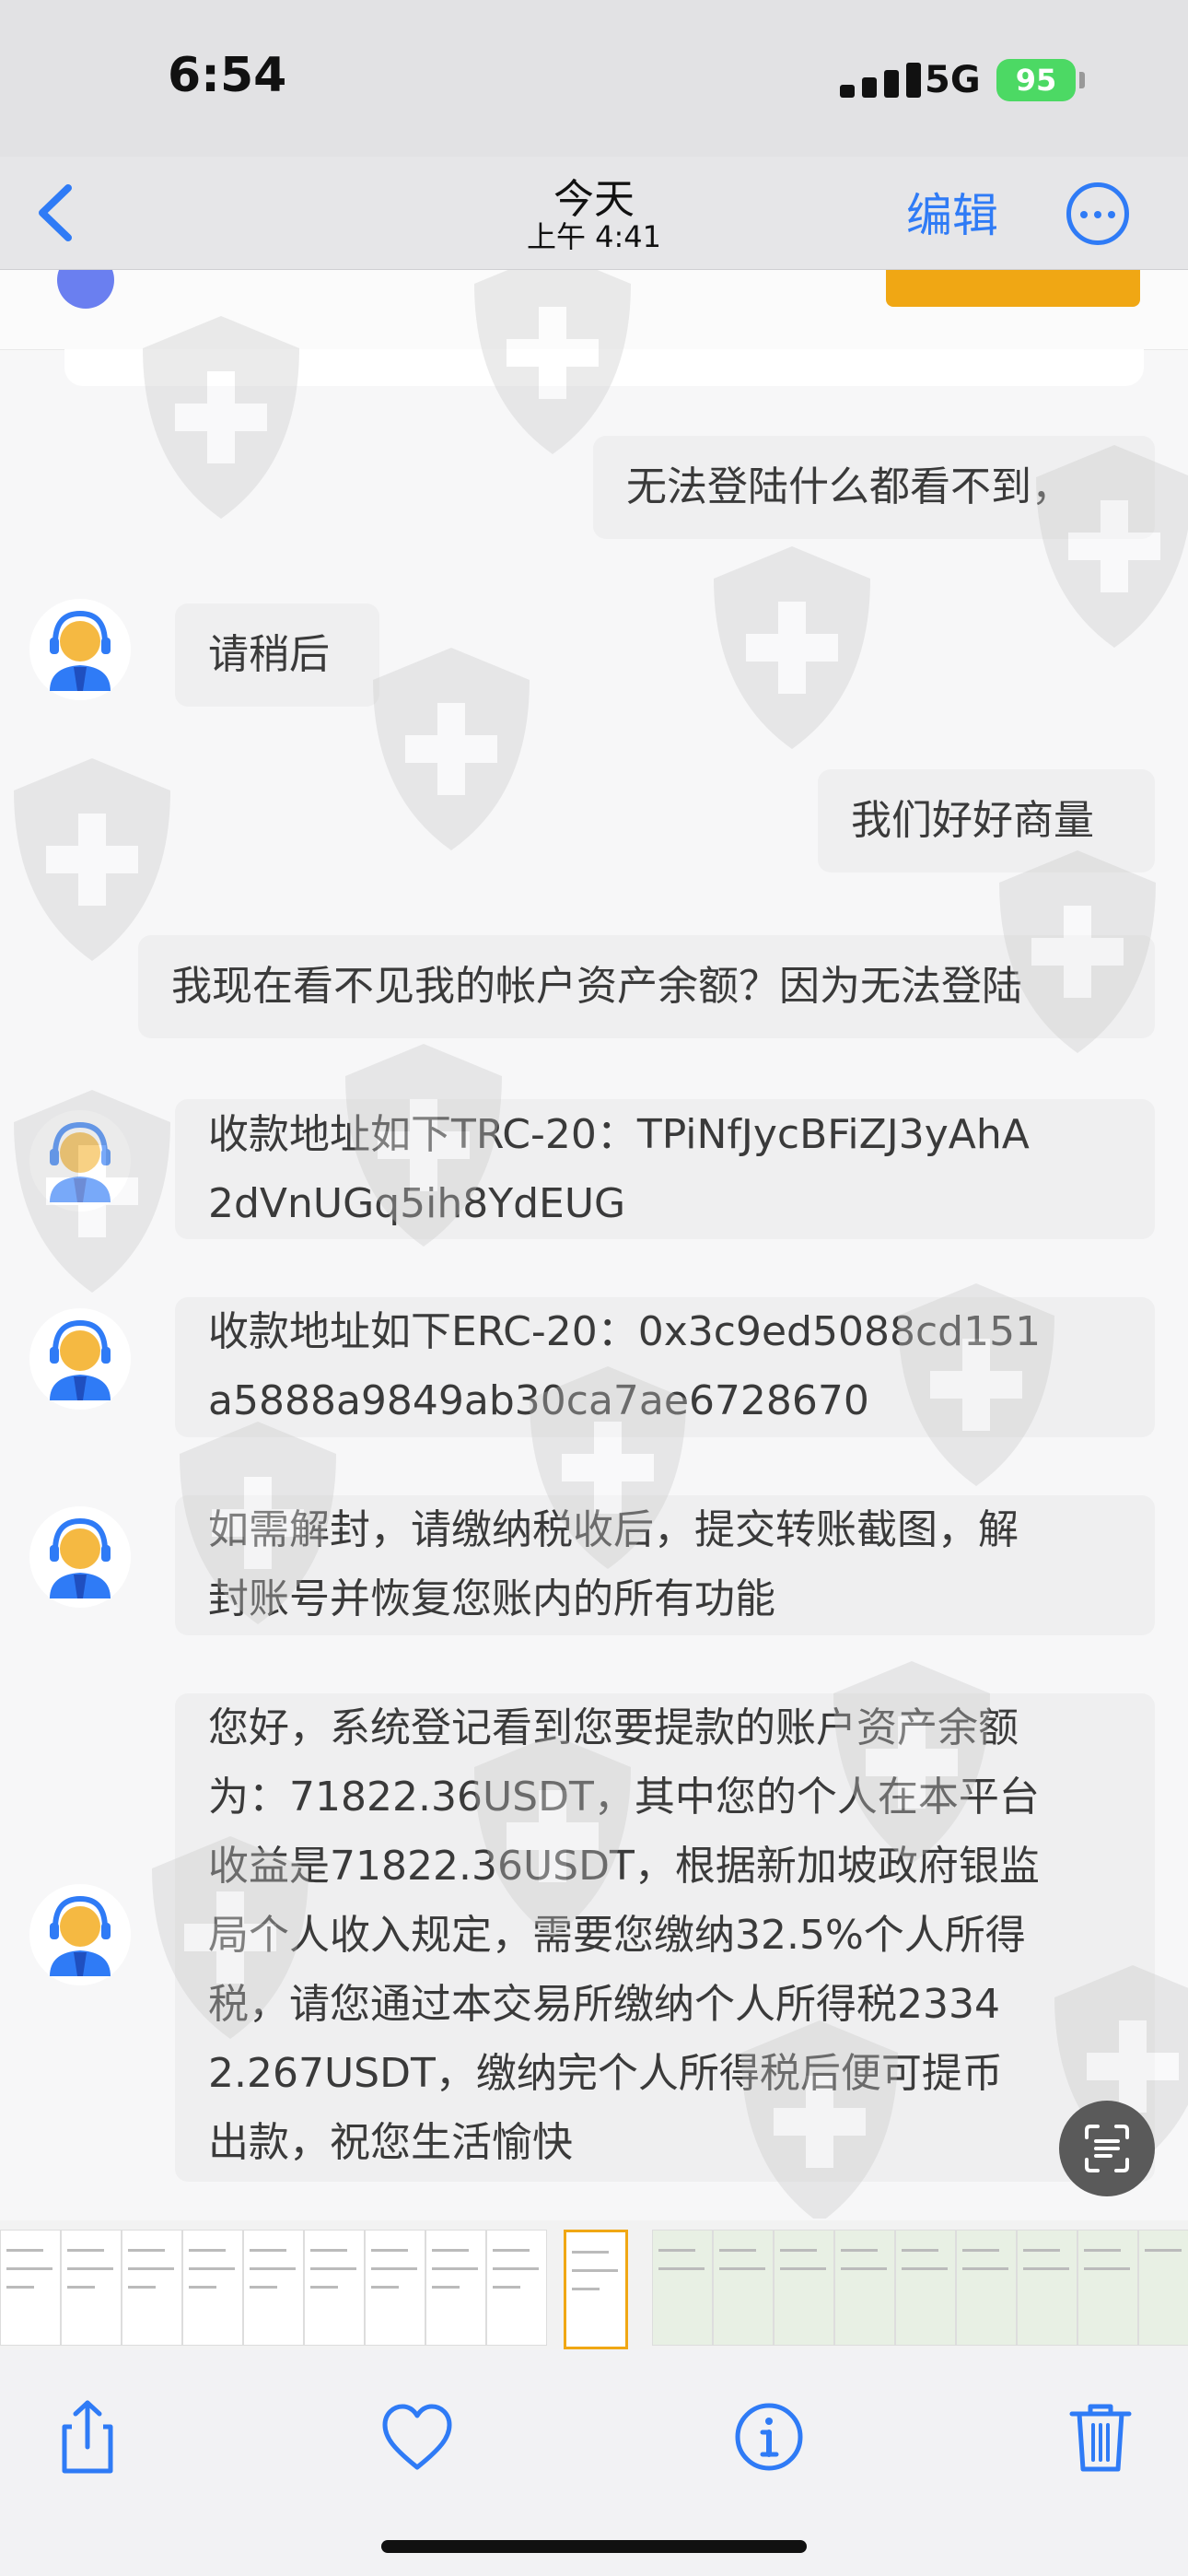  I want to click on live-text-icon, so click(1107, 2148).